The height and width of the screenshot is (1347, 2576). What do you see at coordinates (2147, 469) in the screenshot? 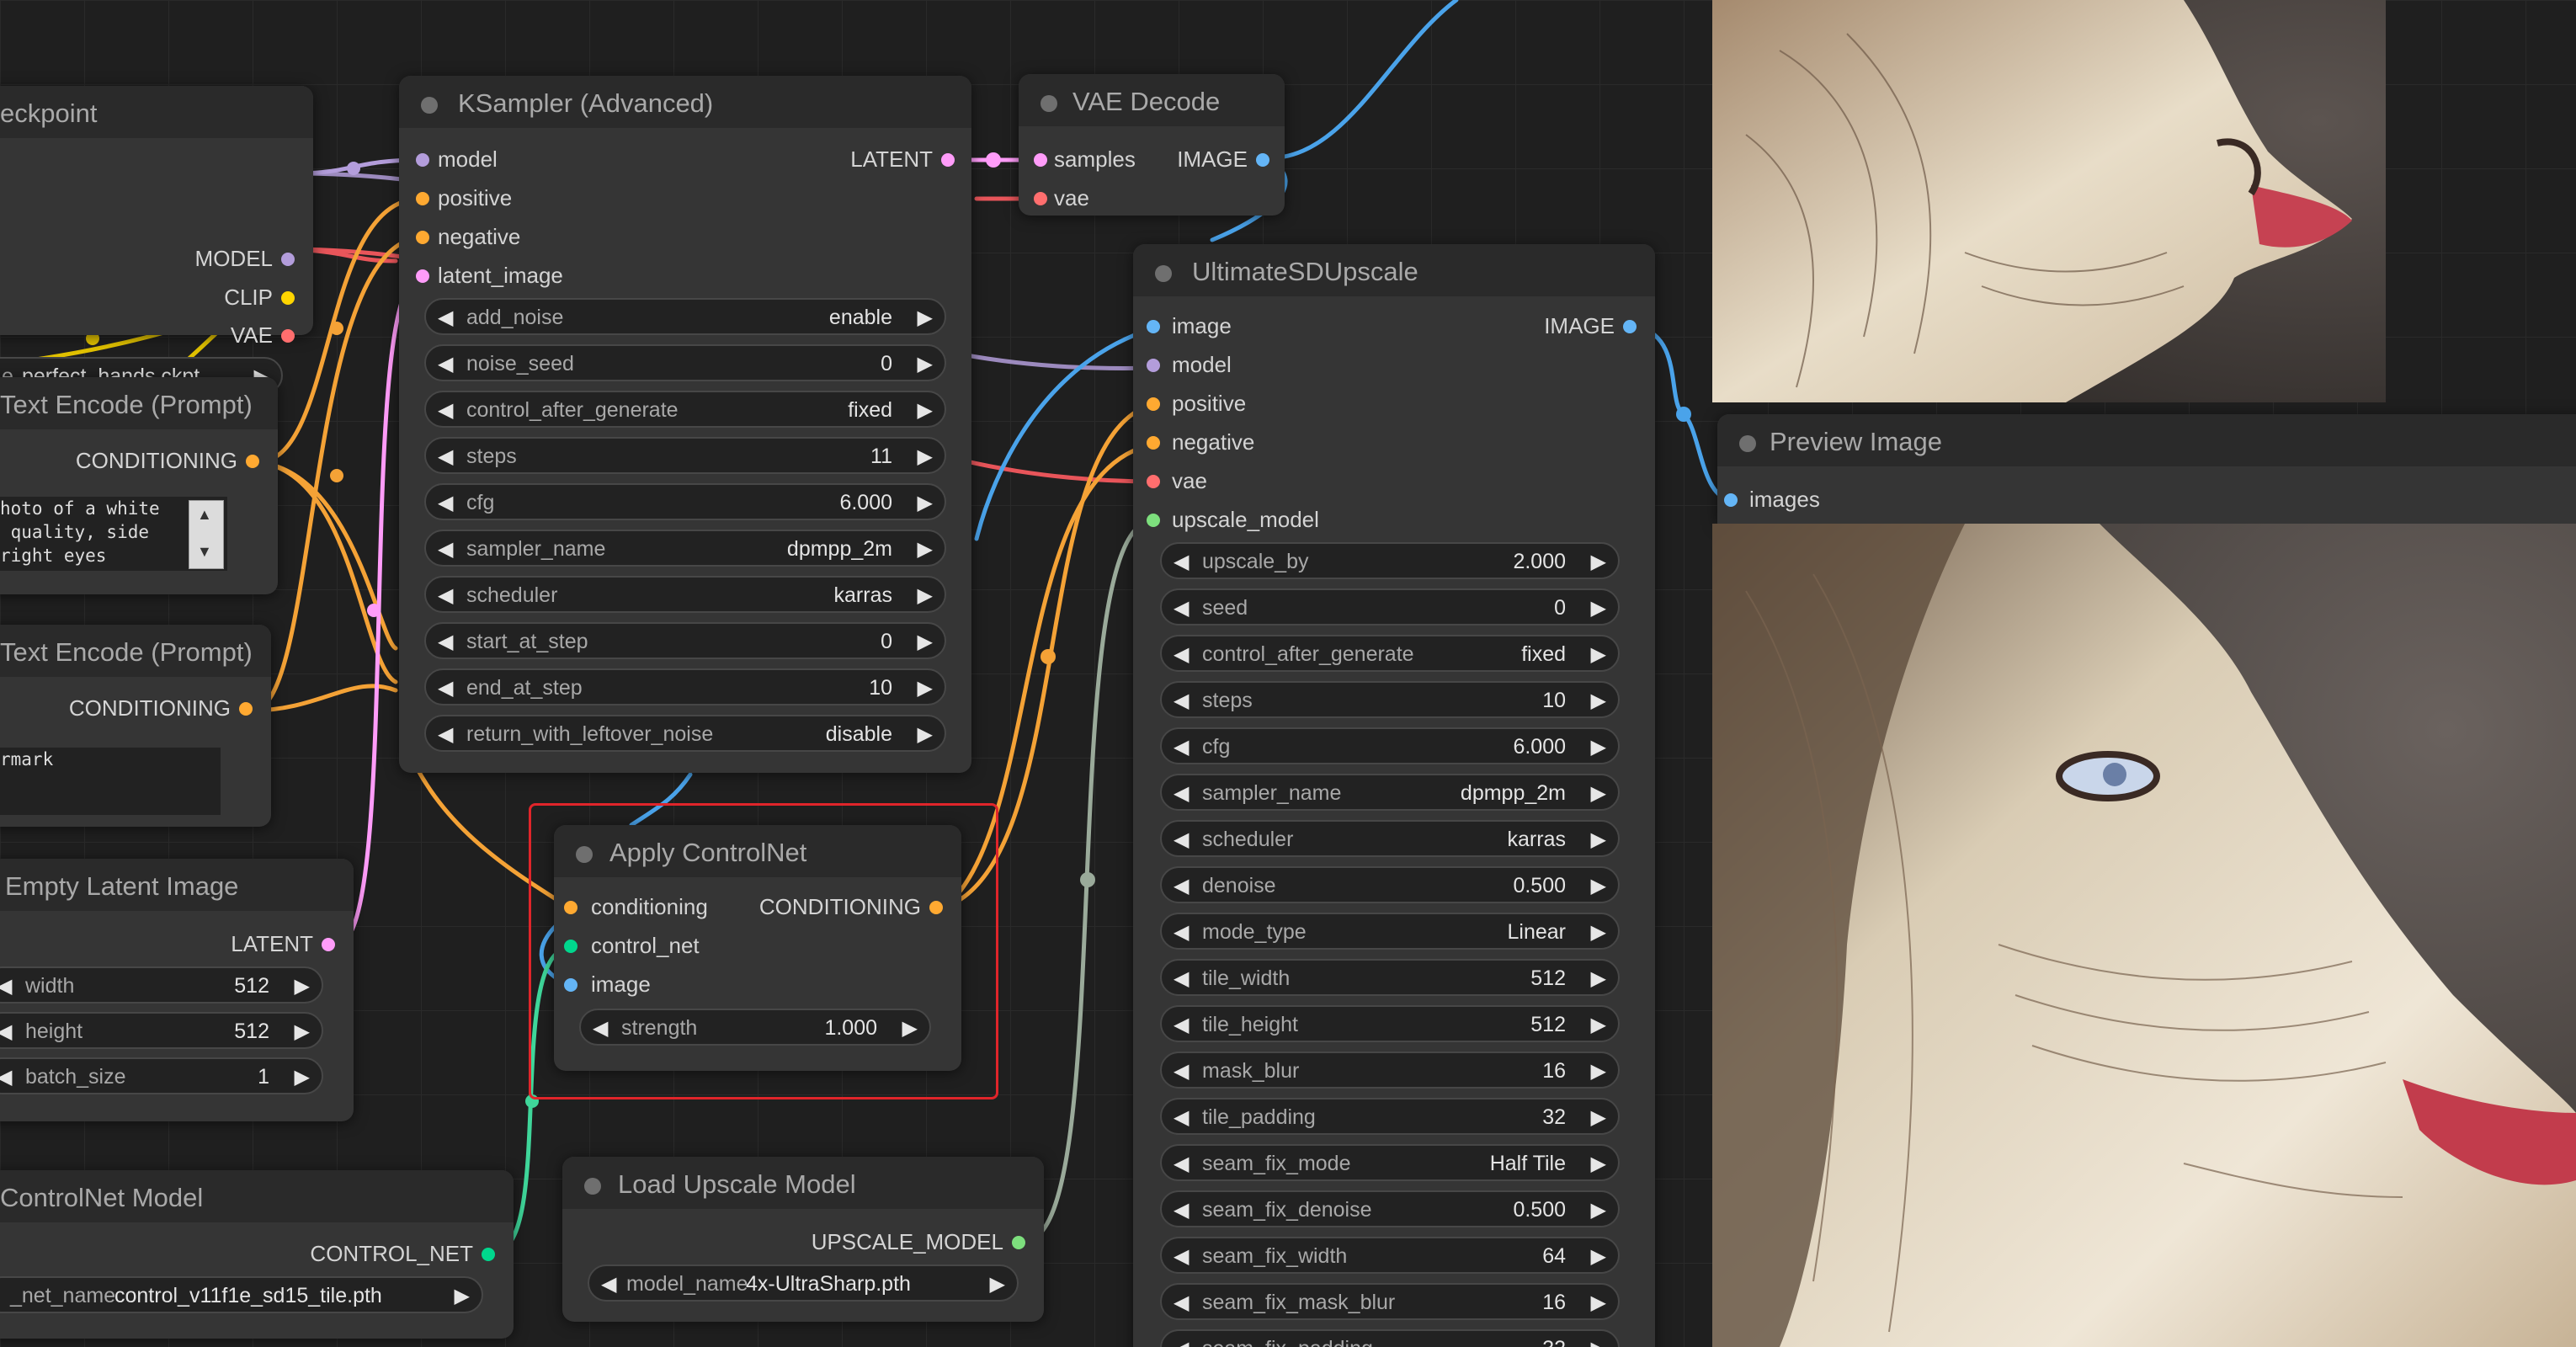
I see `node-preview-image: Preview Image images` at bounding box center [2147, 469].